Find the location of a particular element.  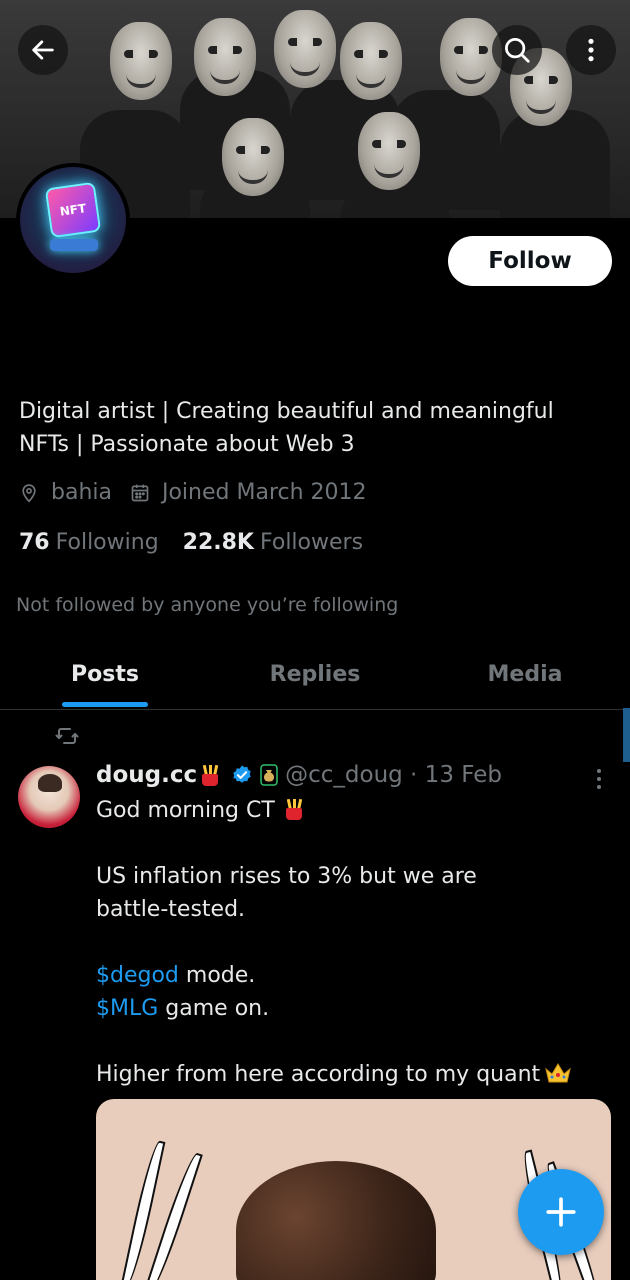

avatar-nft-label: NFT is located at coordinates (73, 210).